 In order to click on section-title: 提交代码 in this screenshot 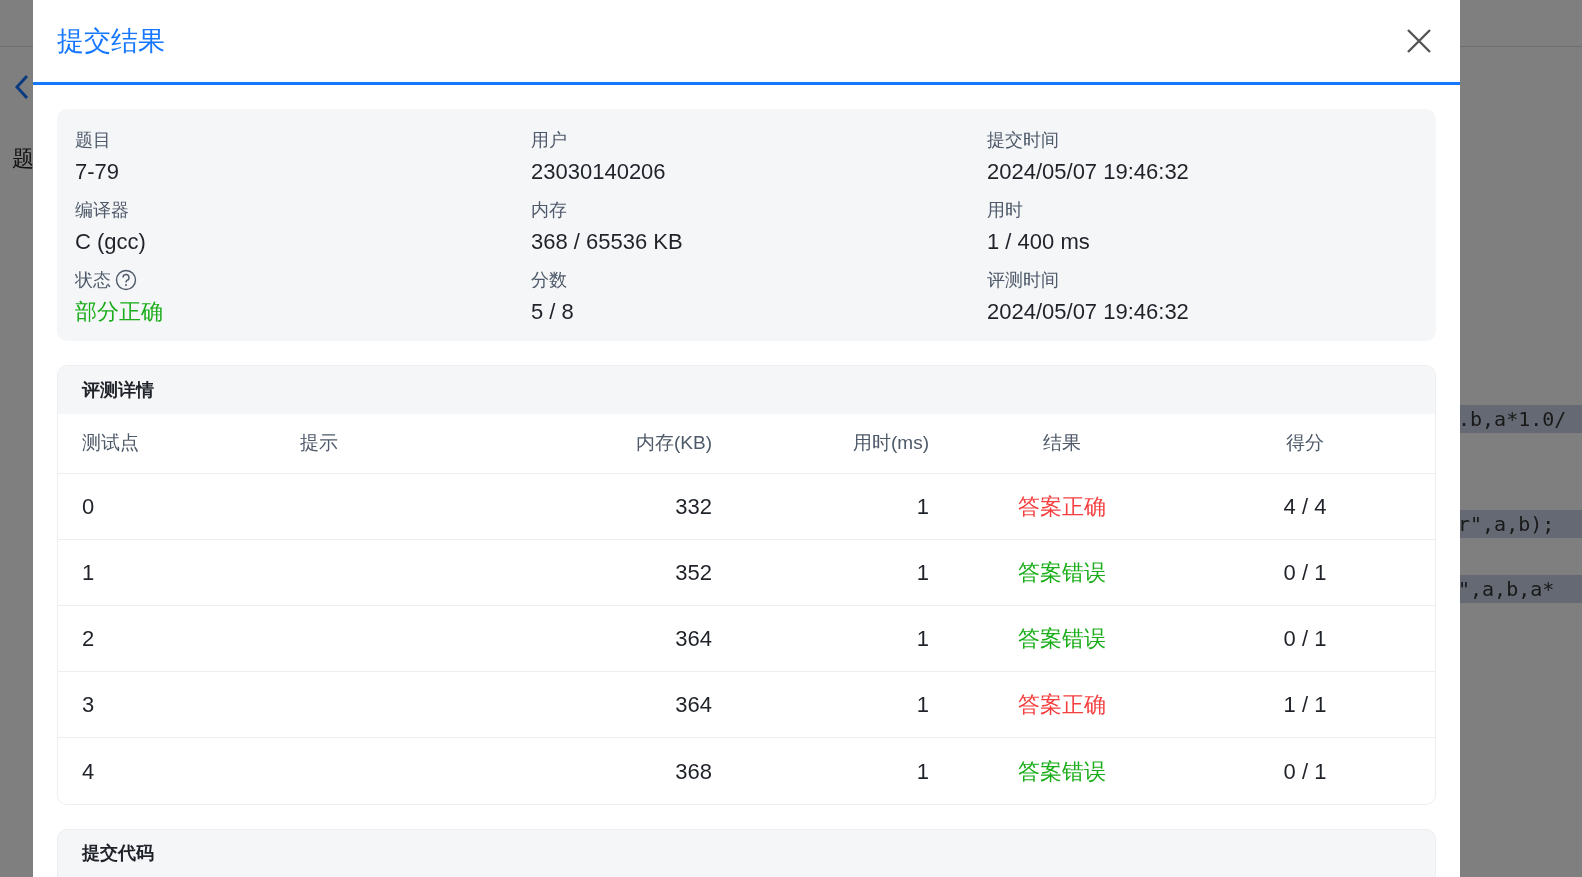, I will do `click(118, 853)`.